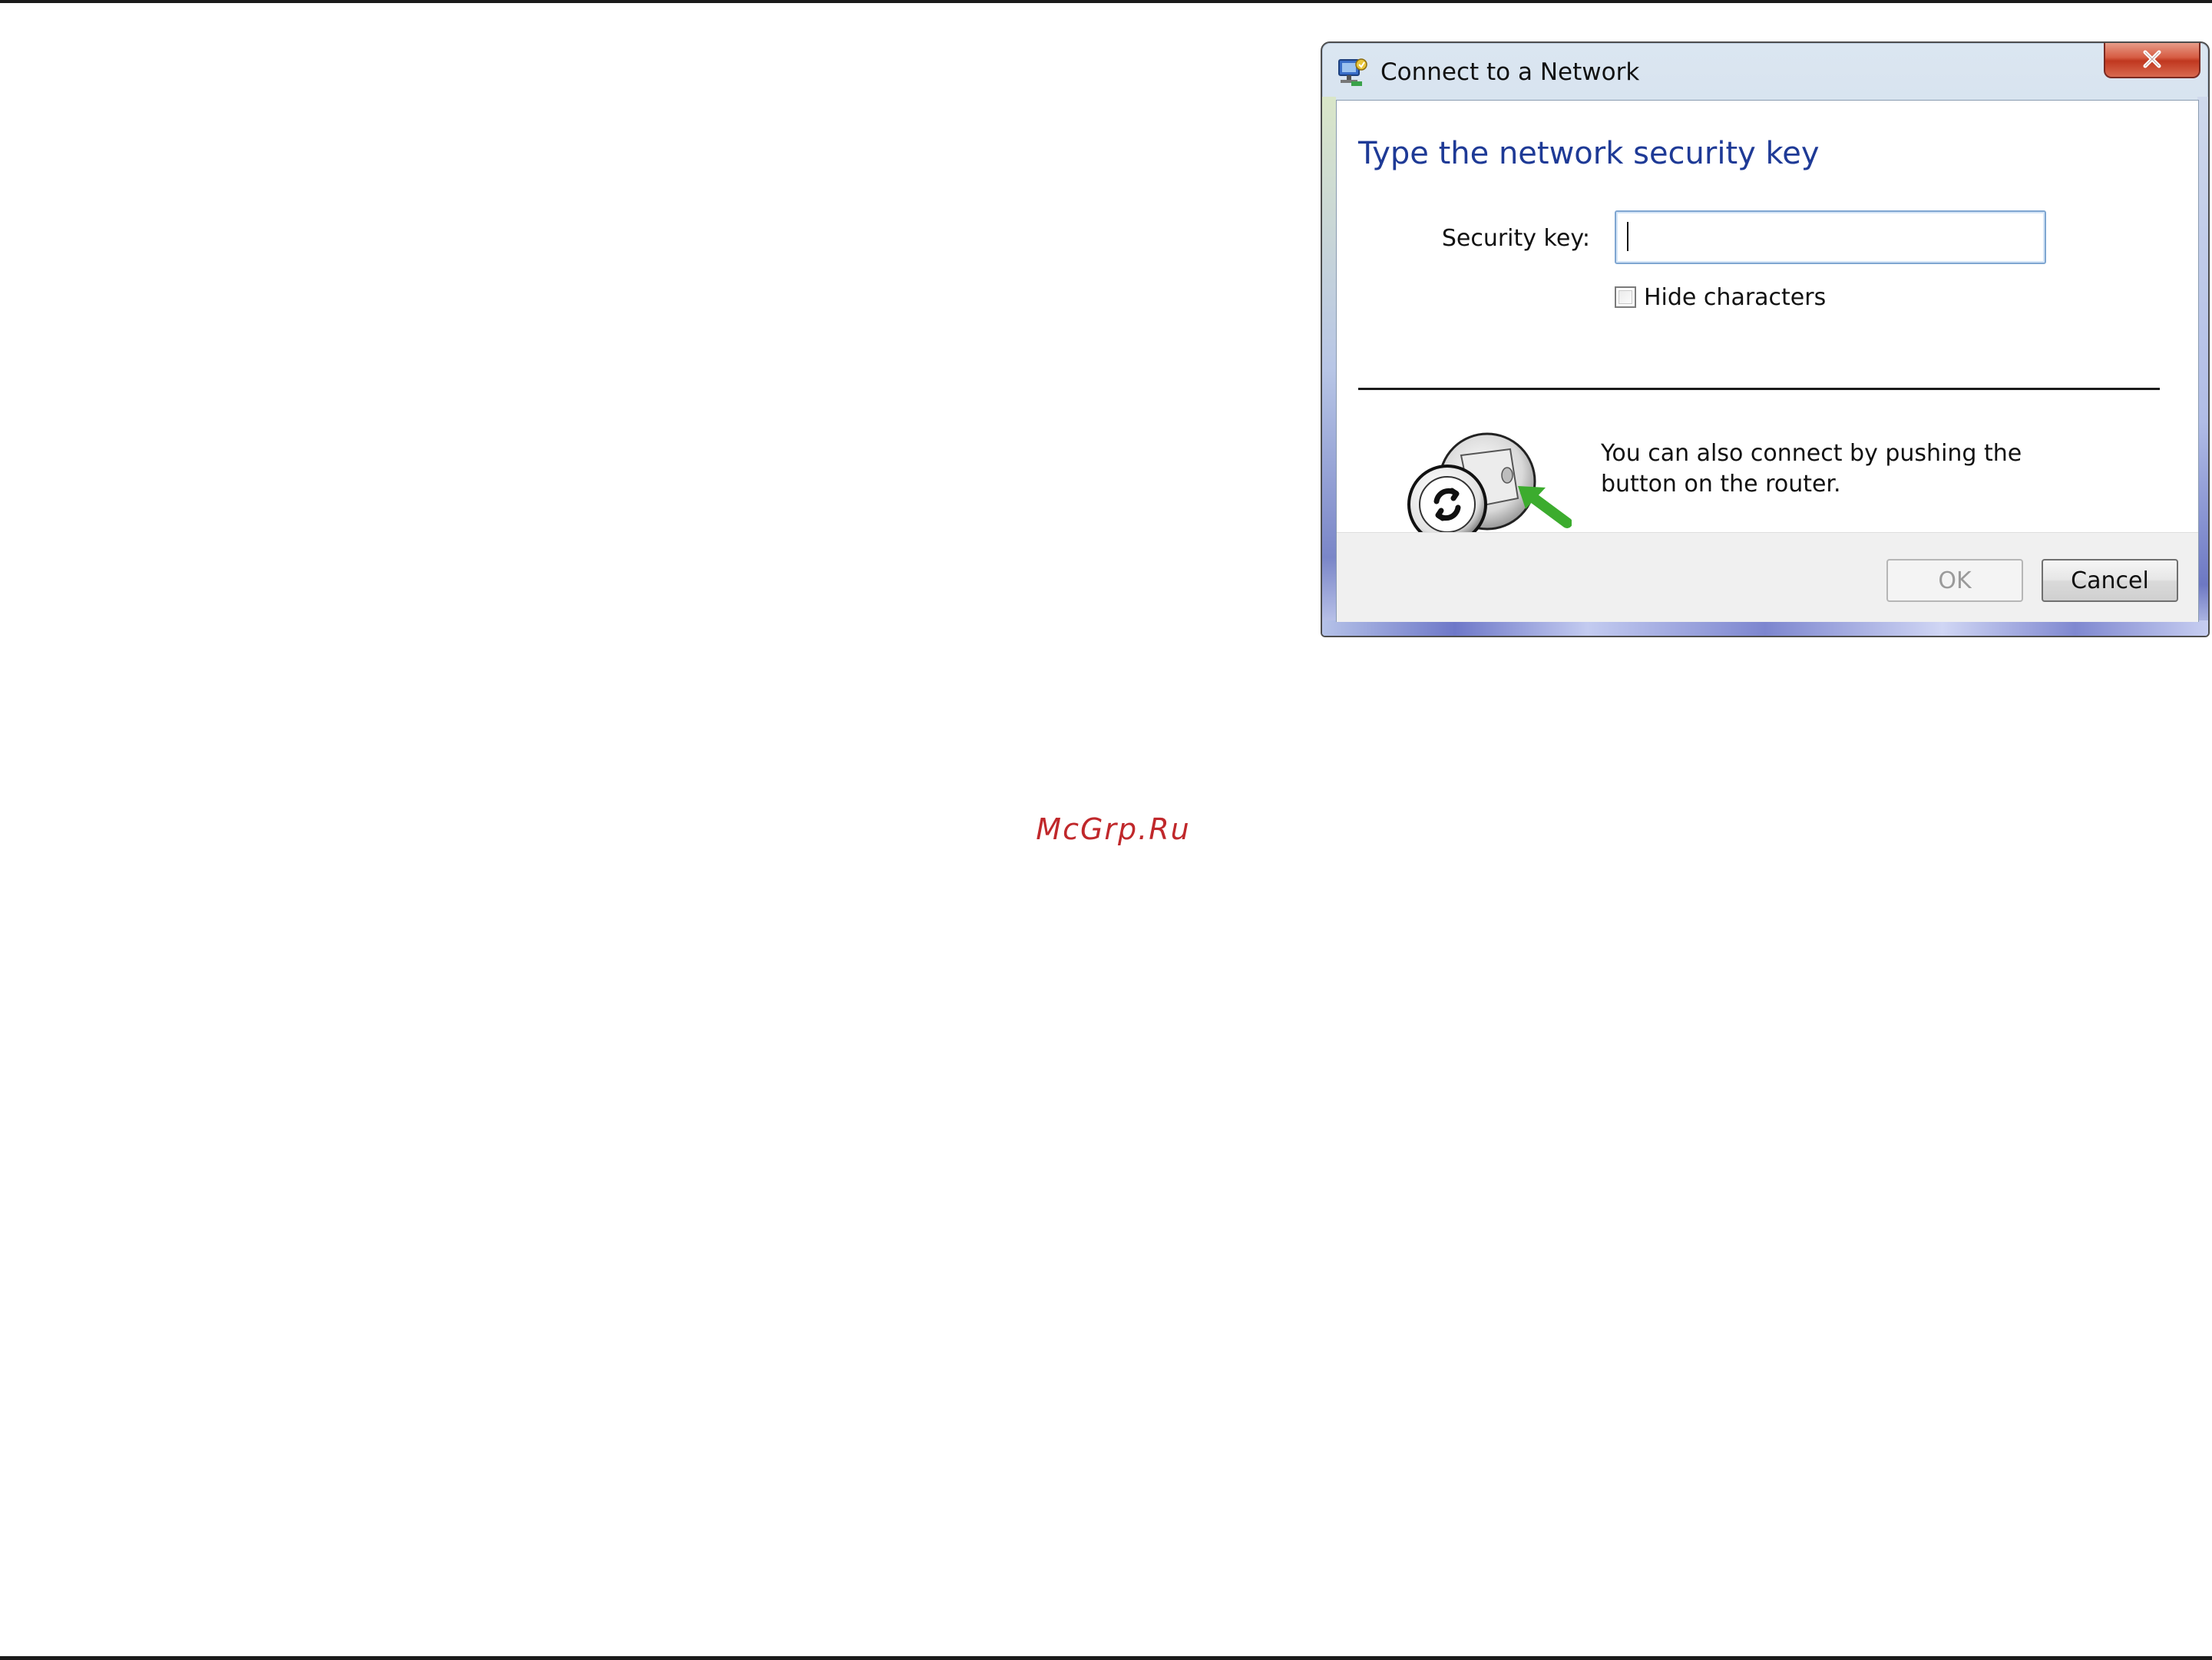 Image resolution: width=2212 pixels, height=1660 pixels. What do you see at coordinates (1114, 829) in the screenshot?
I see `watermark: McGrp.Ru` at bounding box center [1114, 829].